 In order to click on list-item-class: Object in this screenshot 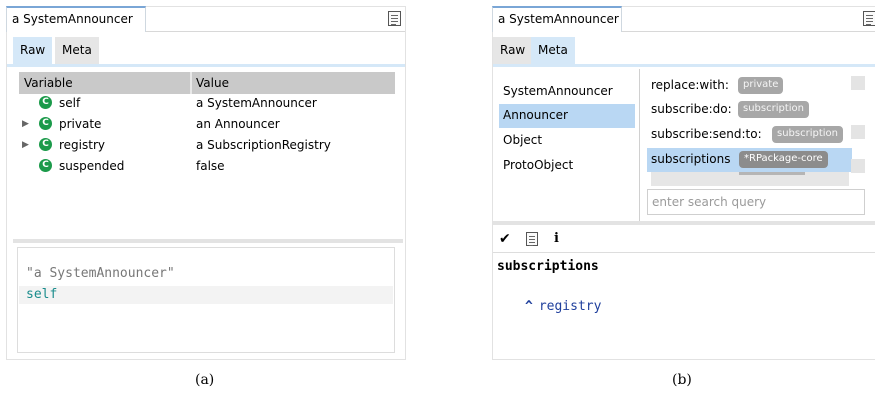, I will do `click(567, 141)`.